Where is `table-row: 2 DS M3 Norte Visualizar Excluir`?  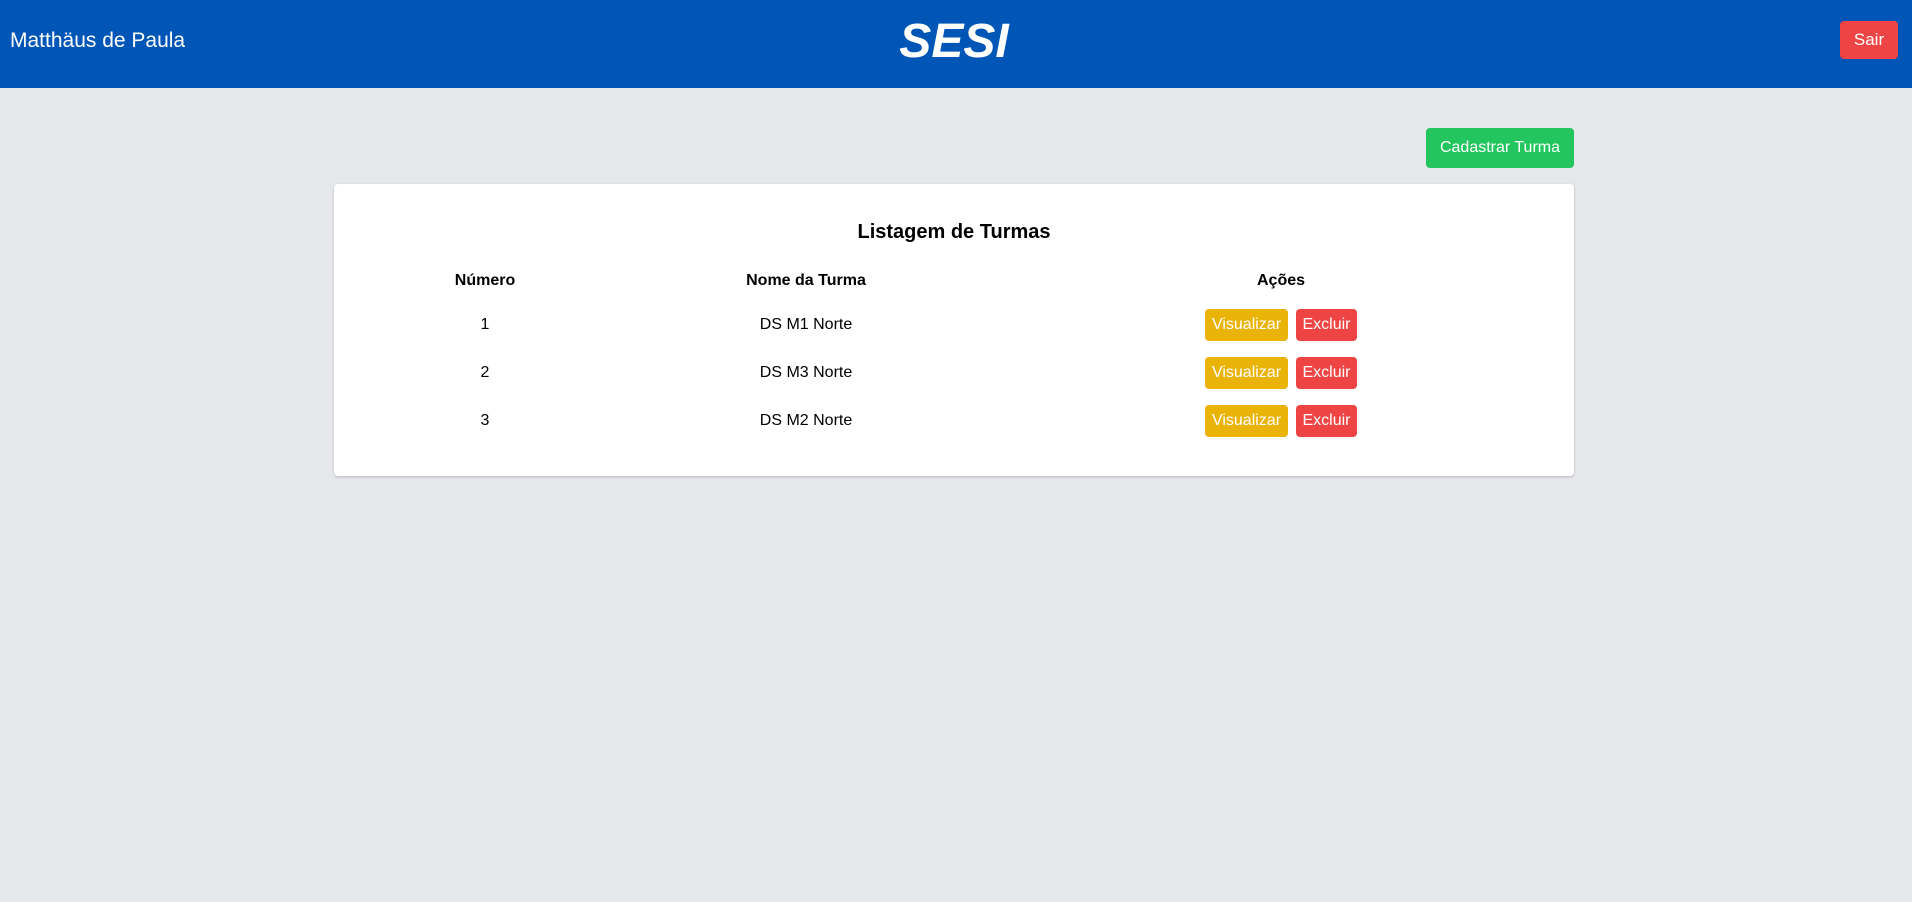
table-row: 2 DS M3 Norte Visualizar Excluir is located at coordinates (954, 373).